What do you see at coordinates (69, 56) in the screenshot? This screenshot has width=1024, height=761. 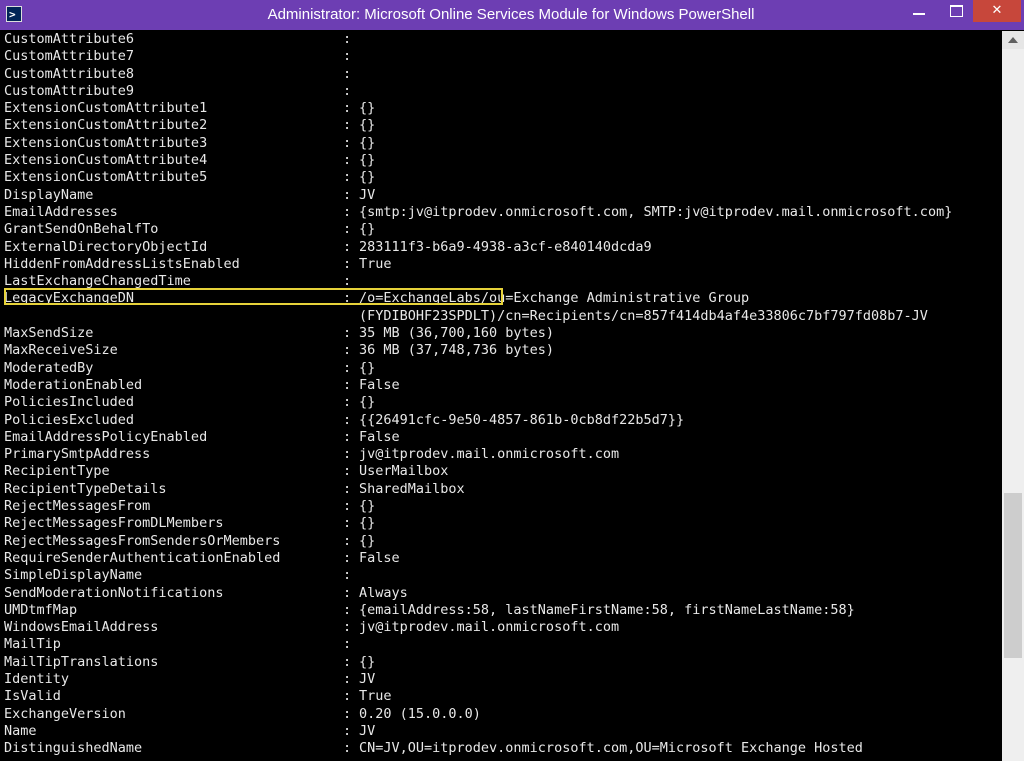 I see `property-name: CustomAttribute7` at bounding box center [69, 56].